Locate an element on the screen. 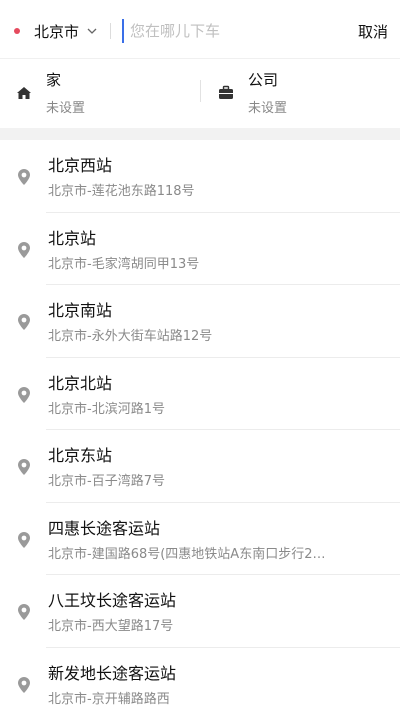 Image resolution: width=400 pixels, height=711 pixels. shortcut-divider is located at coordinates (200, 91).